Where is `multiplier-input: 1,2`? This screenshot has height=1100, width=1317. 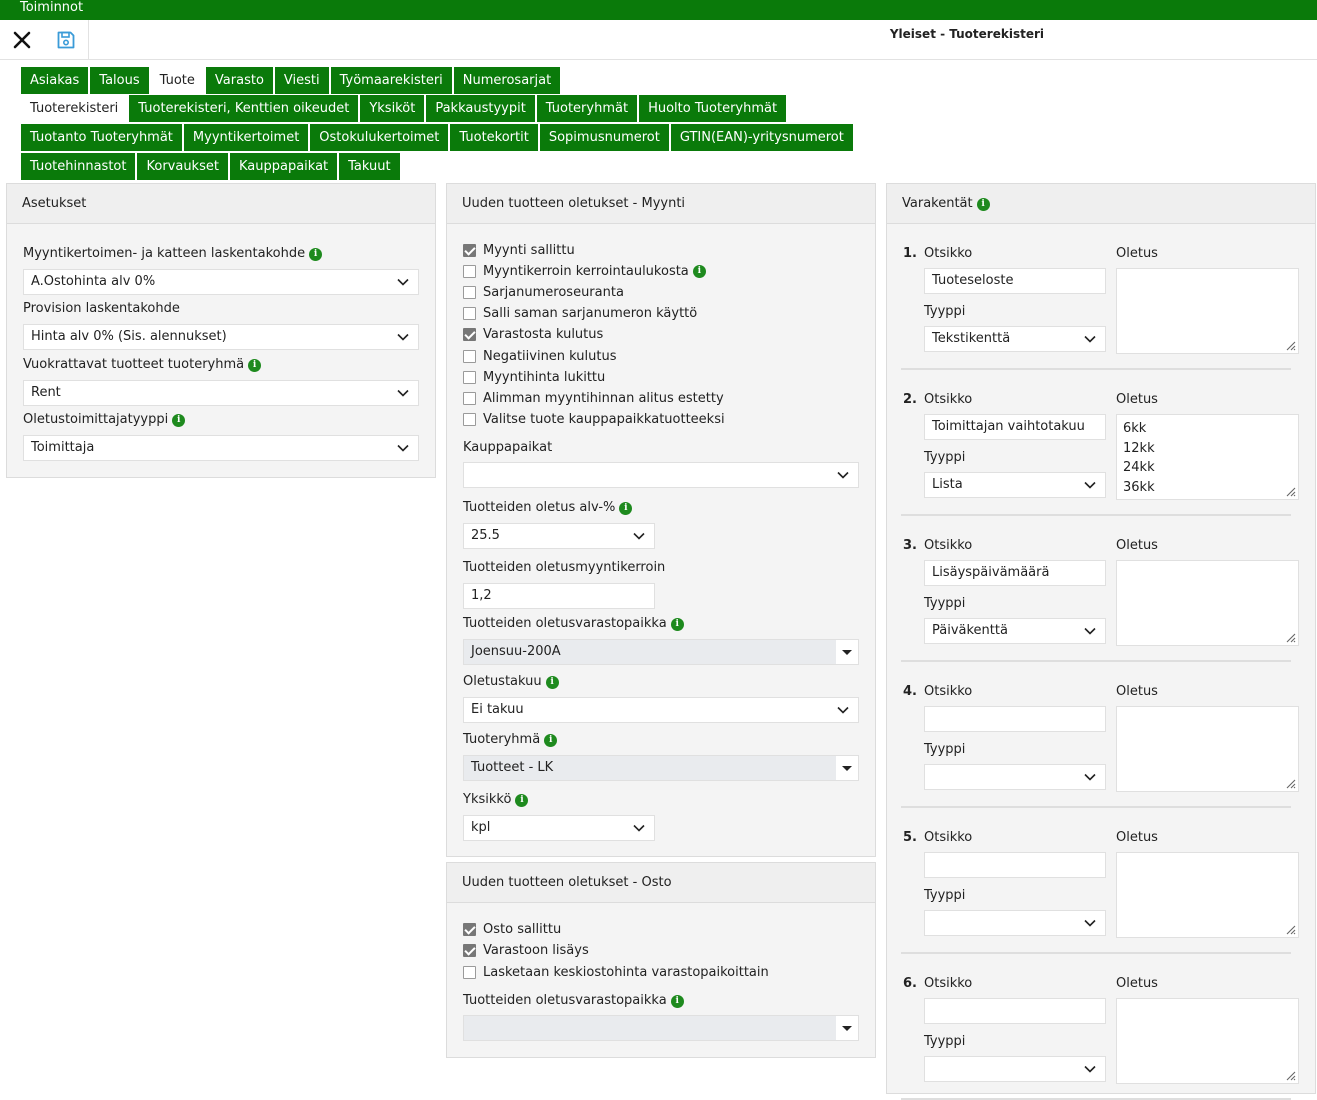
multiplier-input: 1,2 is located at coordinates (559, 596).